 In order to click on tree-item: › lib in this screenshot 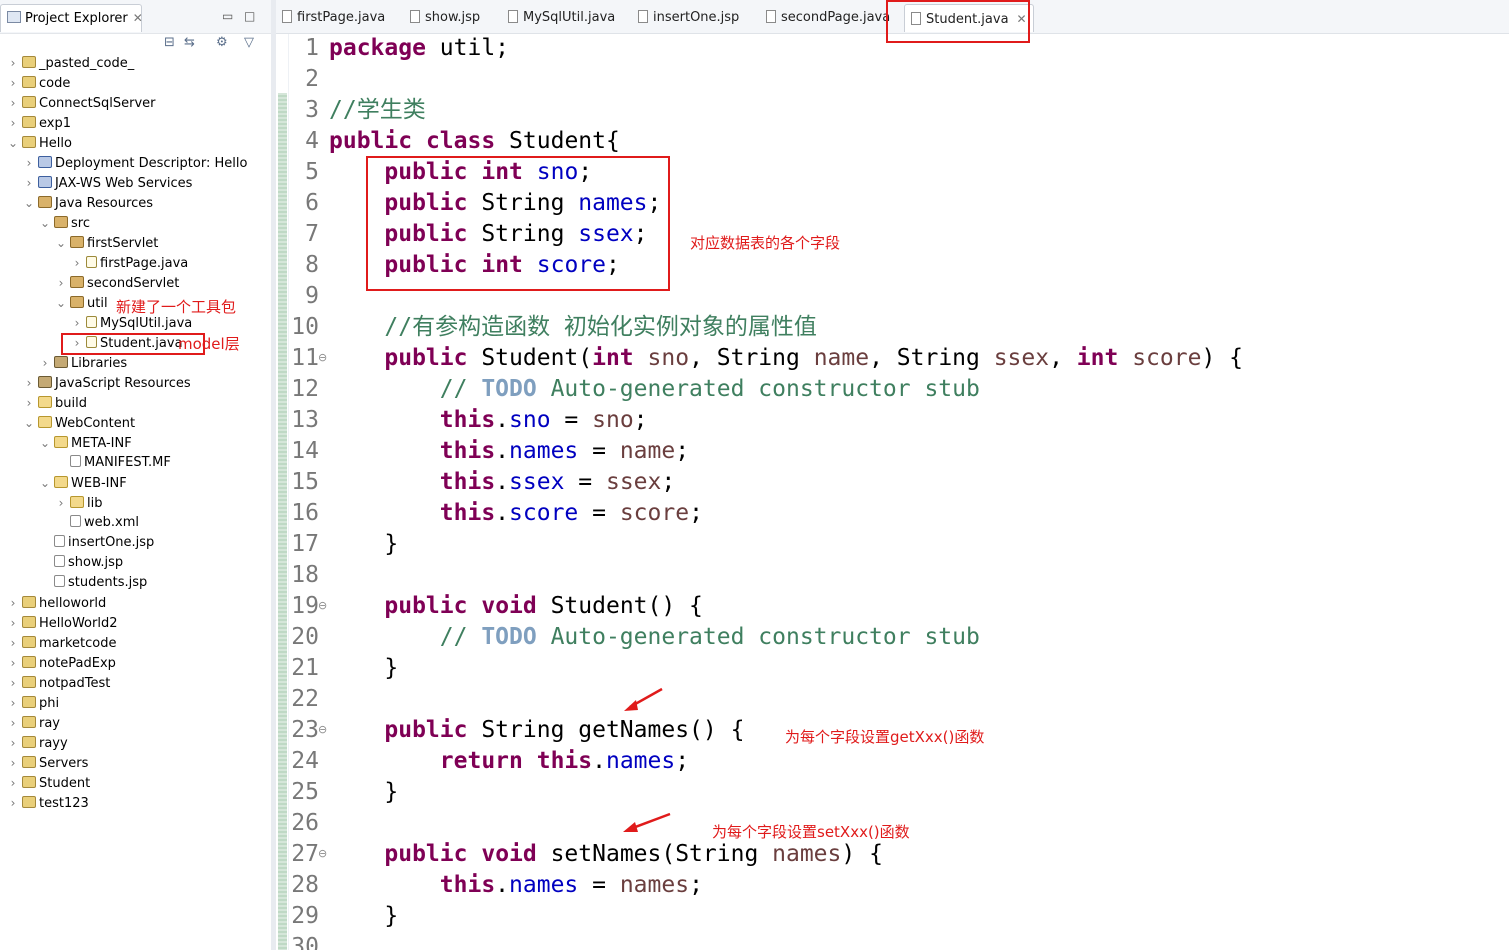, I will do `click(78, 503)`.